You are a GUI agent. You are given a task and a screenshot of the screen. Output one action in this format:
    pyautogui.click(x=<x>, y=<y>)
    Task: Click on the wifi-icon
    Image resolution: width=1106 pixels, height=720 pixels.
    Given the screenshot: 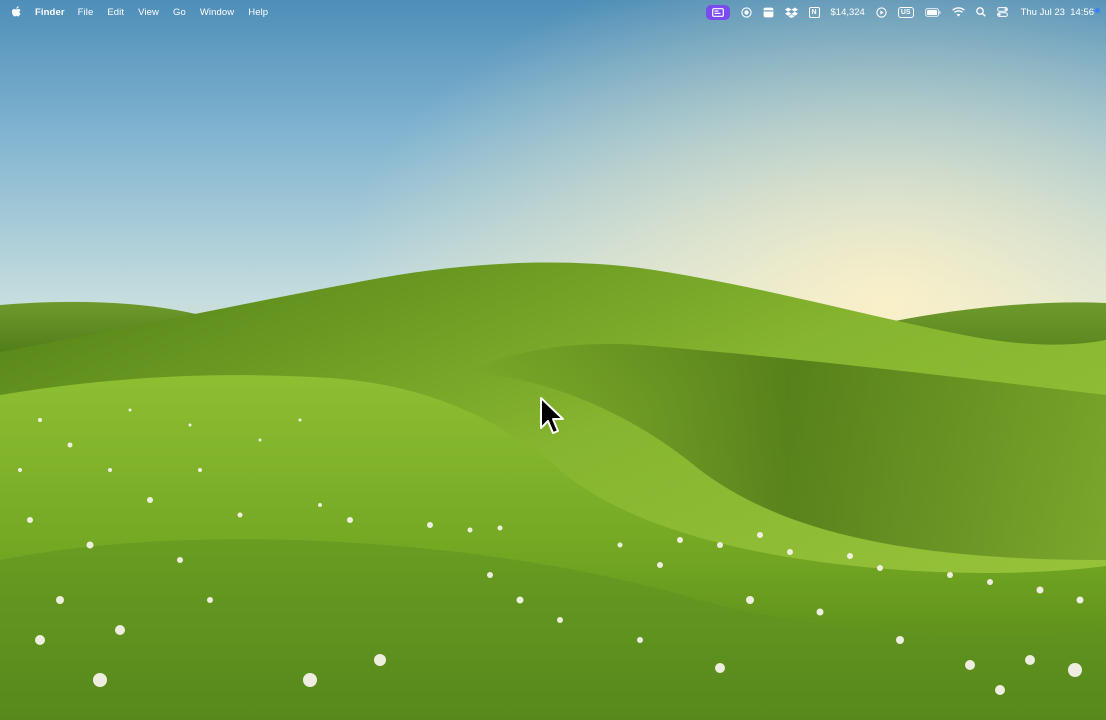 What is the action you would take?
    pyautogui.click(x=958, y=12)
    